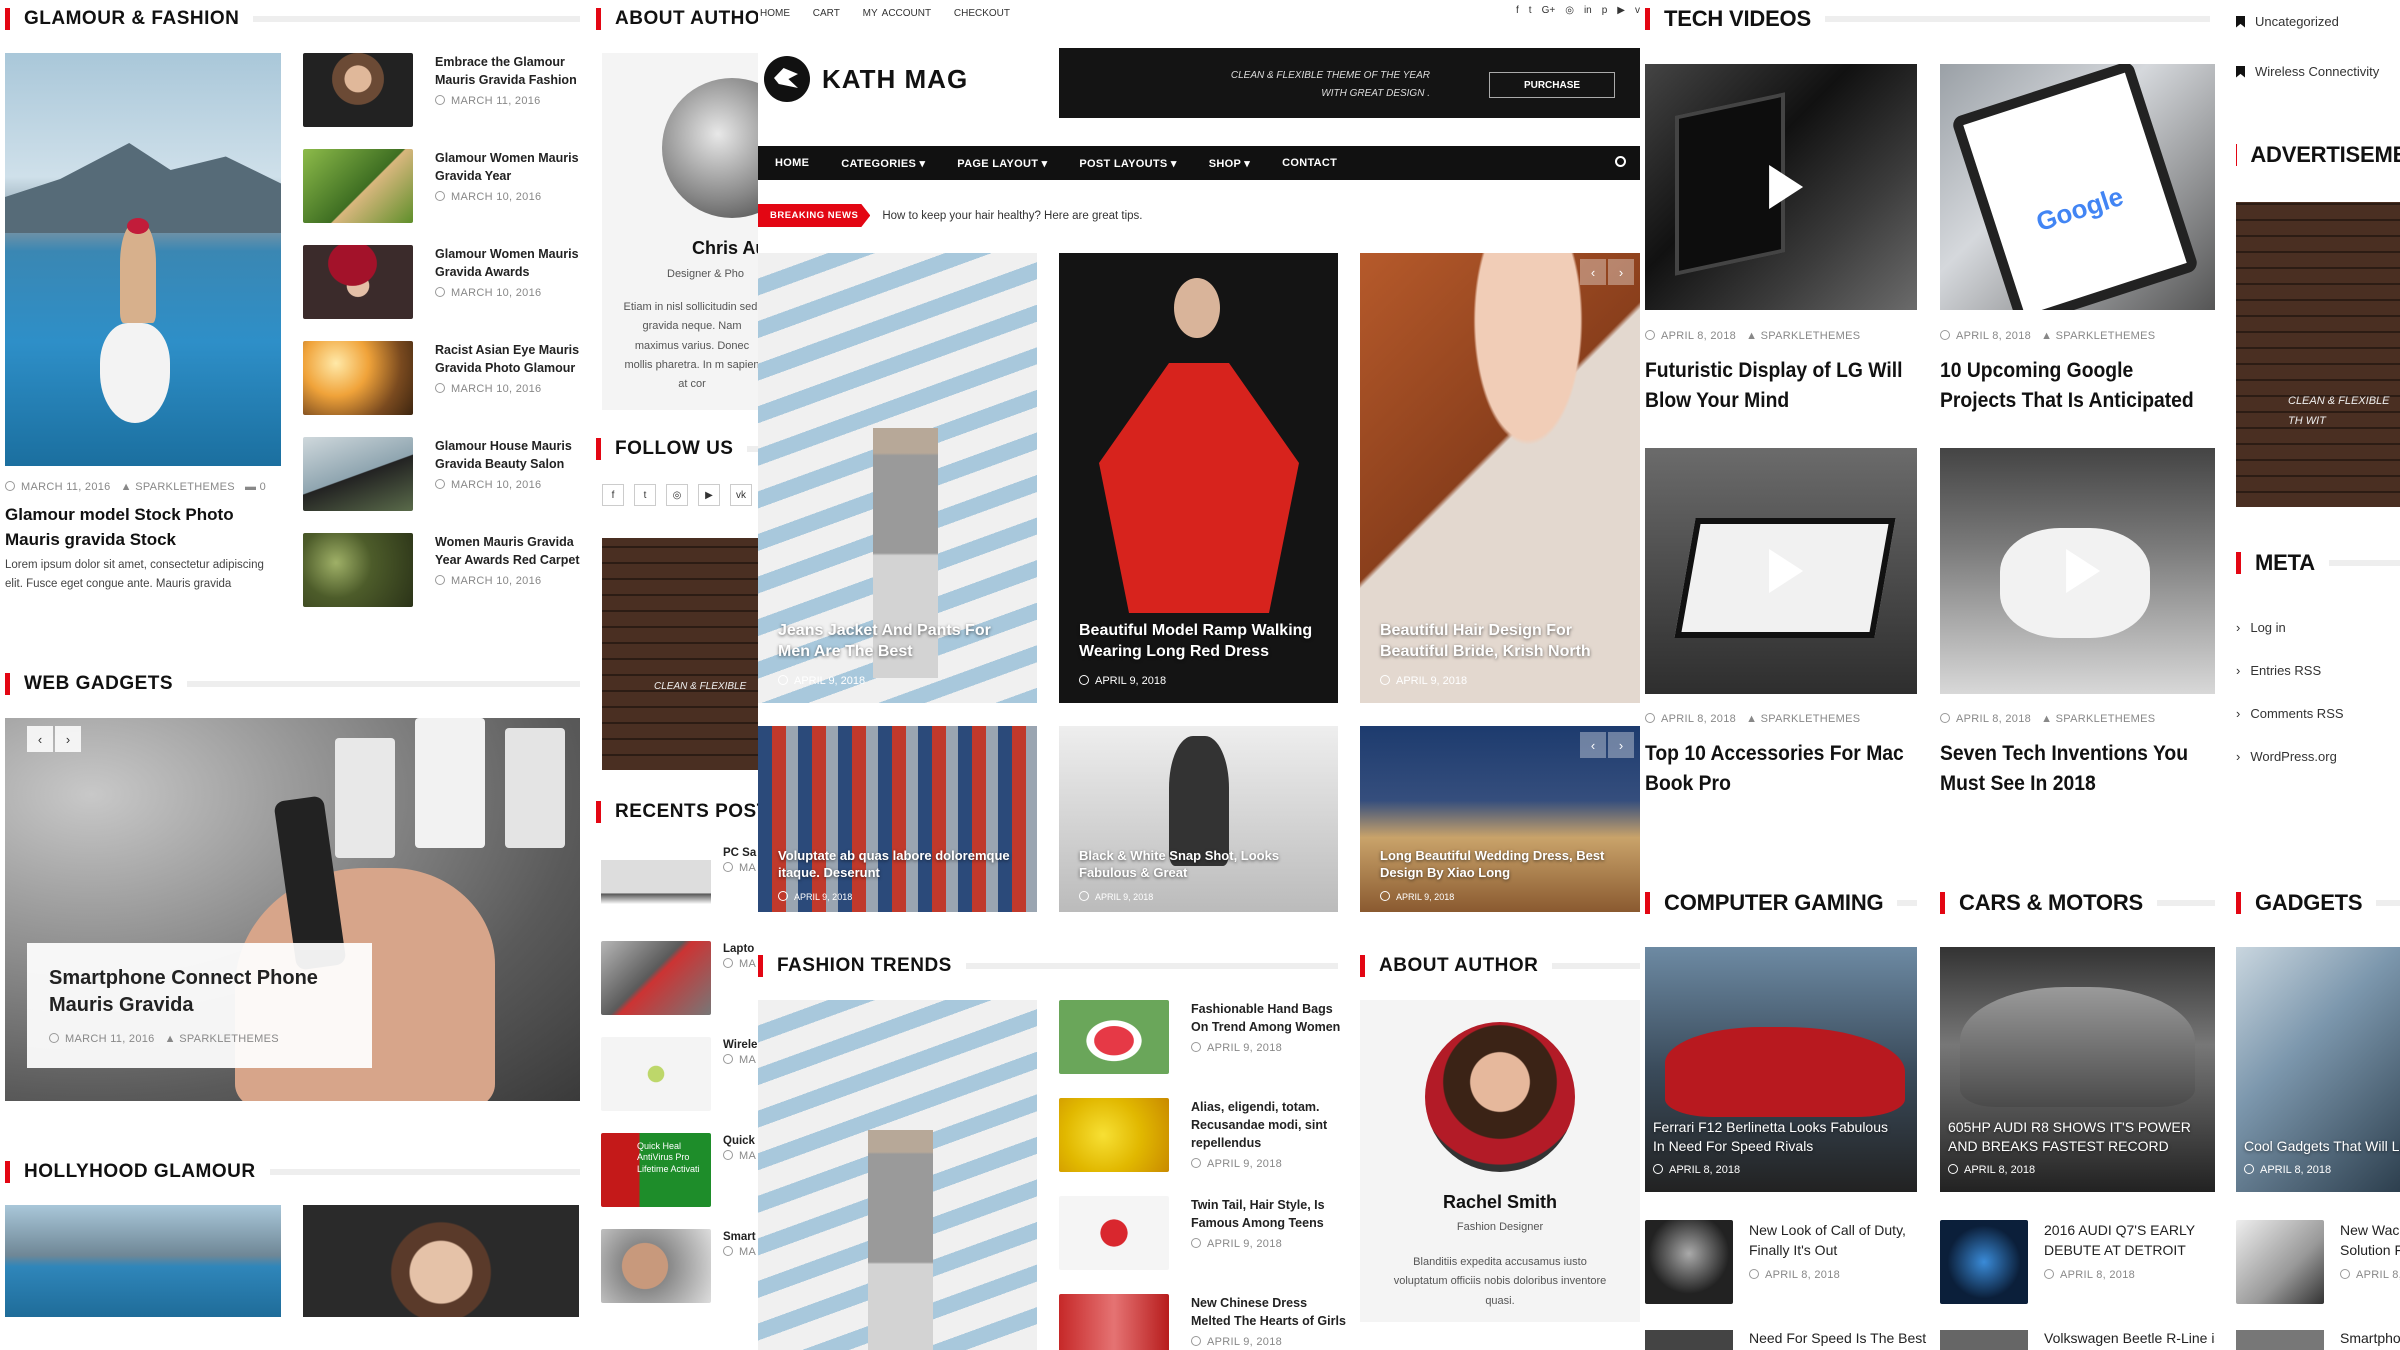 The height and width of the screenshot is (1350, 2400). Describe the element at coordinates (740, 1141) in the screenshot. I see `item-title: Quick Antivi` at that location.